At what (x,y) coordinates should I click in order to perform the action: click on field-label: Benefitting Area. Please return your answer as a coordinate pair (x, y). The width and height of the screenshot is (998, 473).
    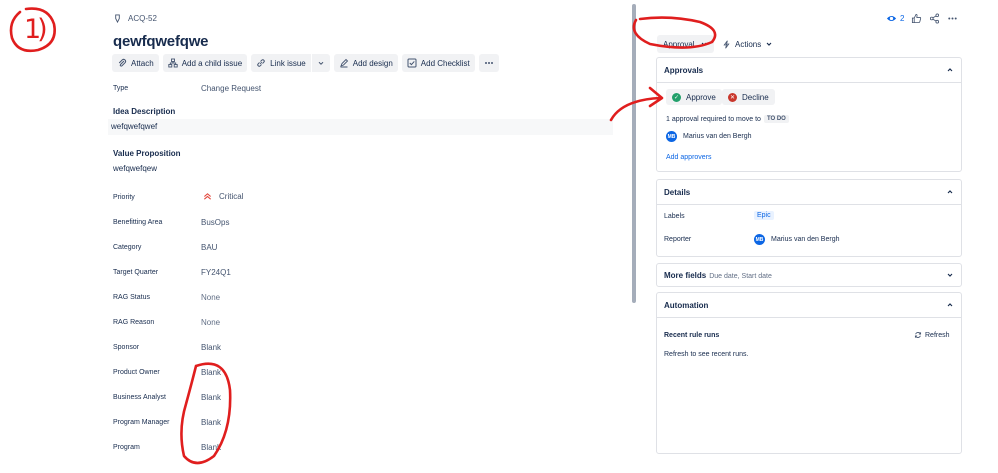
    Looking at the image, I should click on (138, 222).